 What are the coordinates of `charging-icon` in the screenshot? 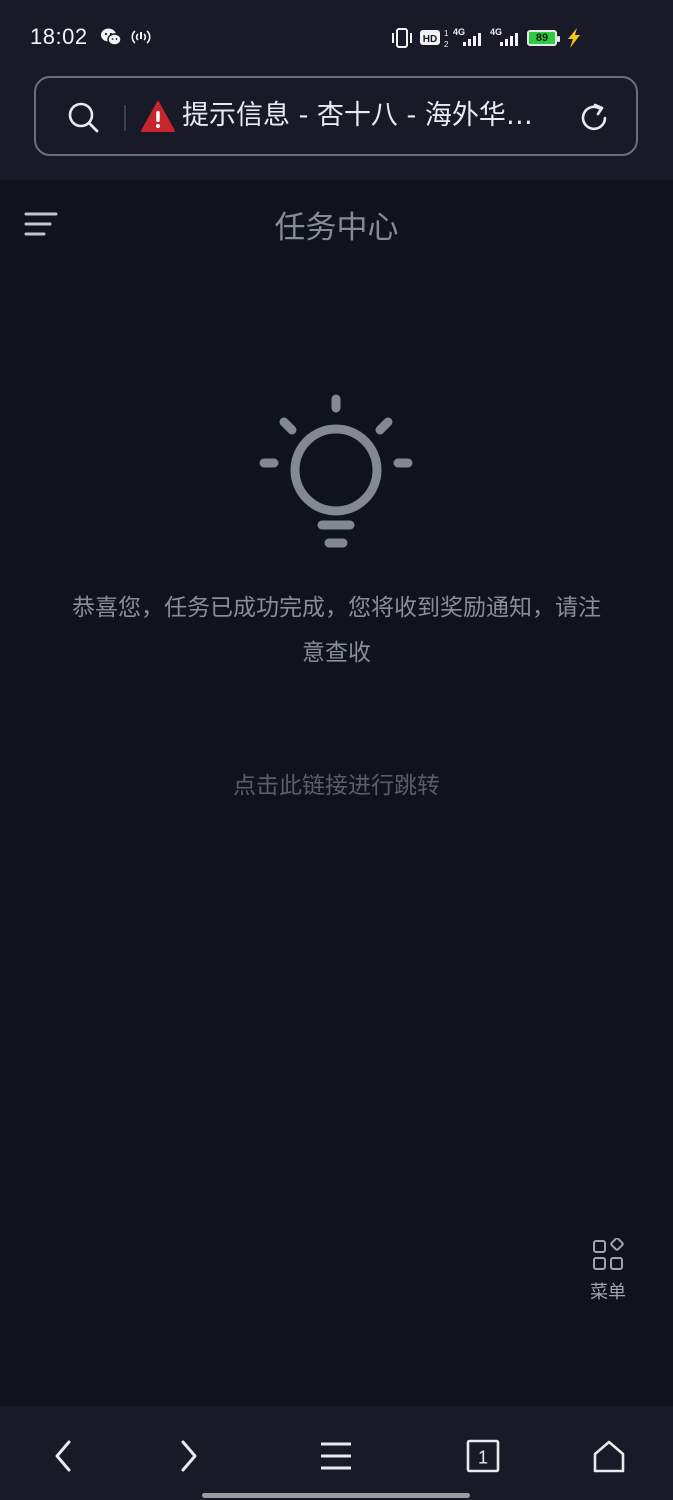 It's located at (574, 38).